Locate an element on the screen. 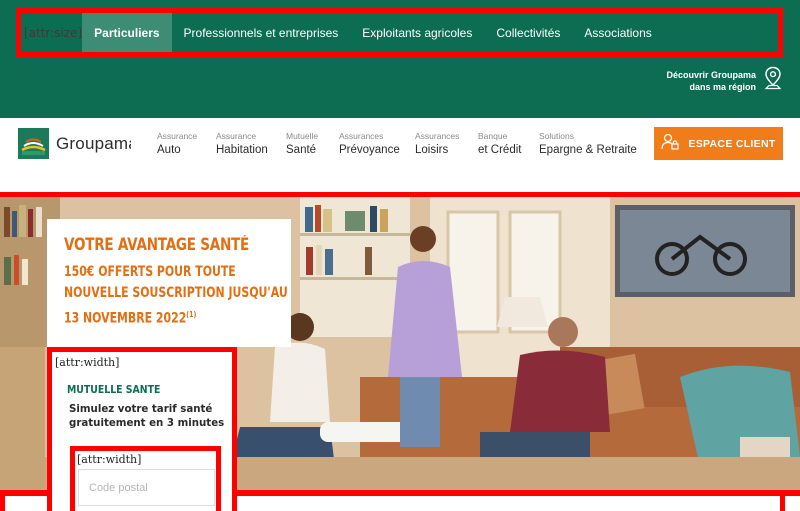 The image size is (800, 511). segment-exploitants-agricoles: Exploitants agricoles is located at coordinates (417, 32).